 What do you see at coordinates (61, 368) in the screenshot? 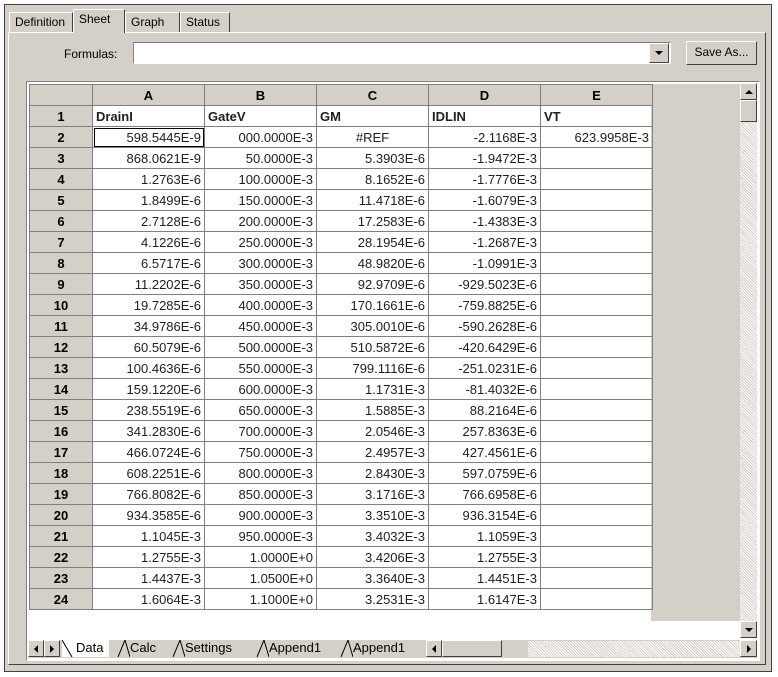
I see `row-header: 13` at bounding box center [61, 368].